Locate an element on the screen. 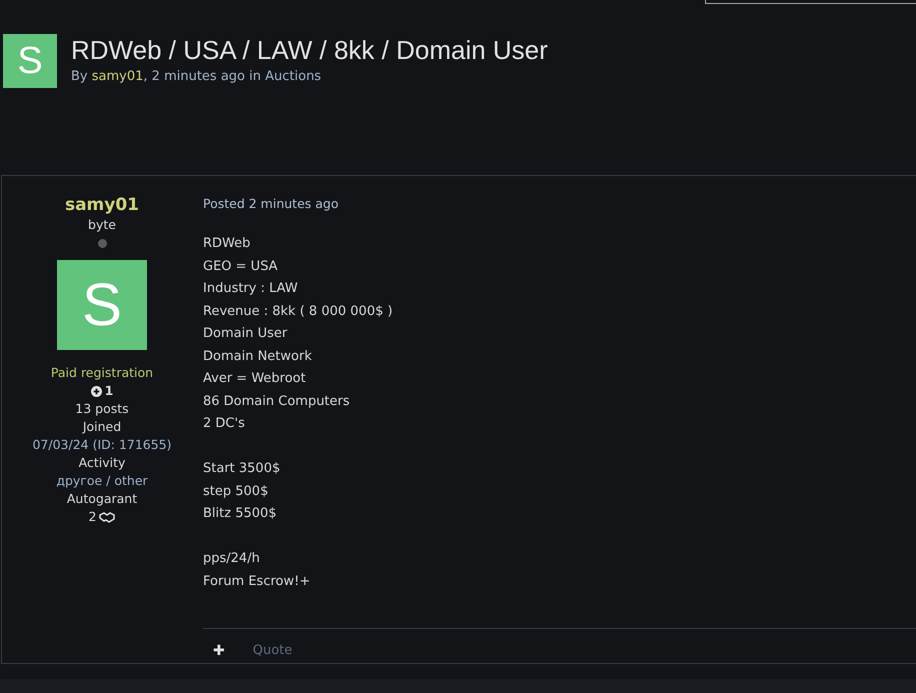 The image size is (916, 693). post-text: Revenue : 8kk ( 8 000 000$ ) is located at coordinates (298, 311).